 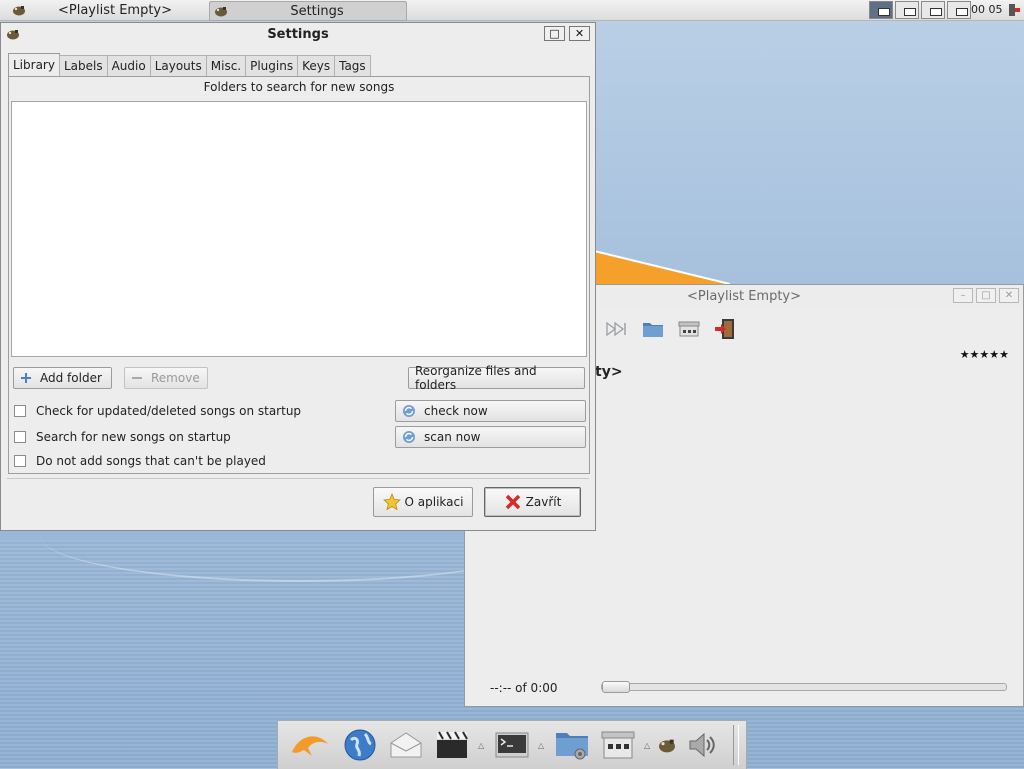 What do you see at coordinates (987, 9) in the screenshot?
I see `clock: 00 05` at bounding box center [987, 9].